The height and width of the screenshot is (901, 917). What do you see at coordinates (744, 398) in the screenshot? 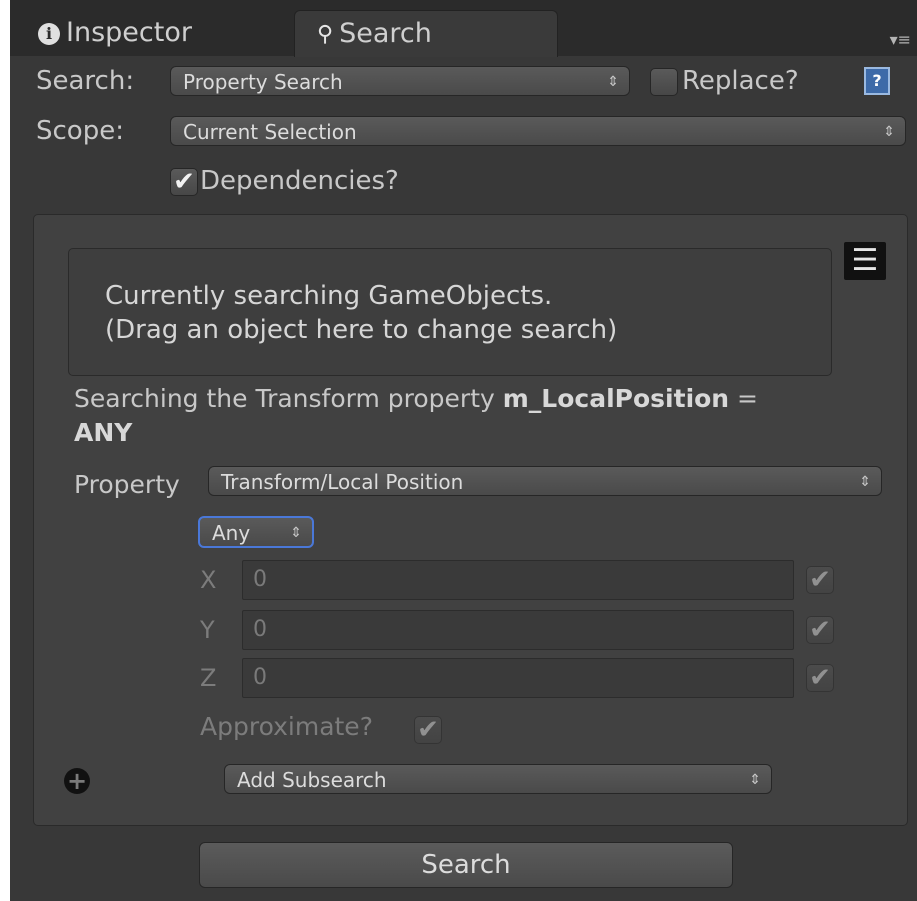
I see `summary-suffix: =` at bounding box center [744, 398].